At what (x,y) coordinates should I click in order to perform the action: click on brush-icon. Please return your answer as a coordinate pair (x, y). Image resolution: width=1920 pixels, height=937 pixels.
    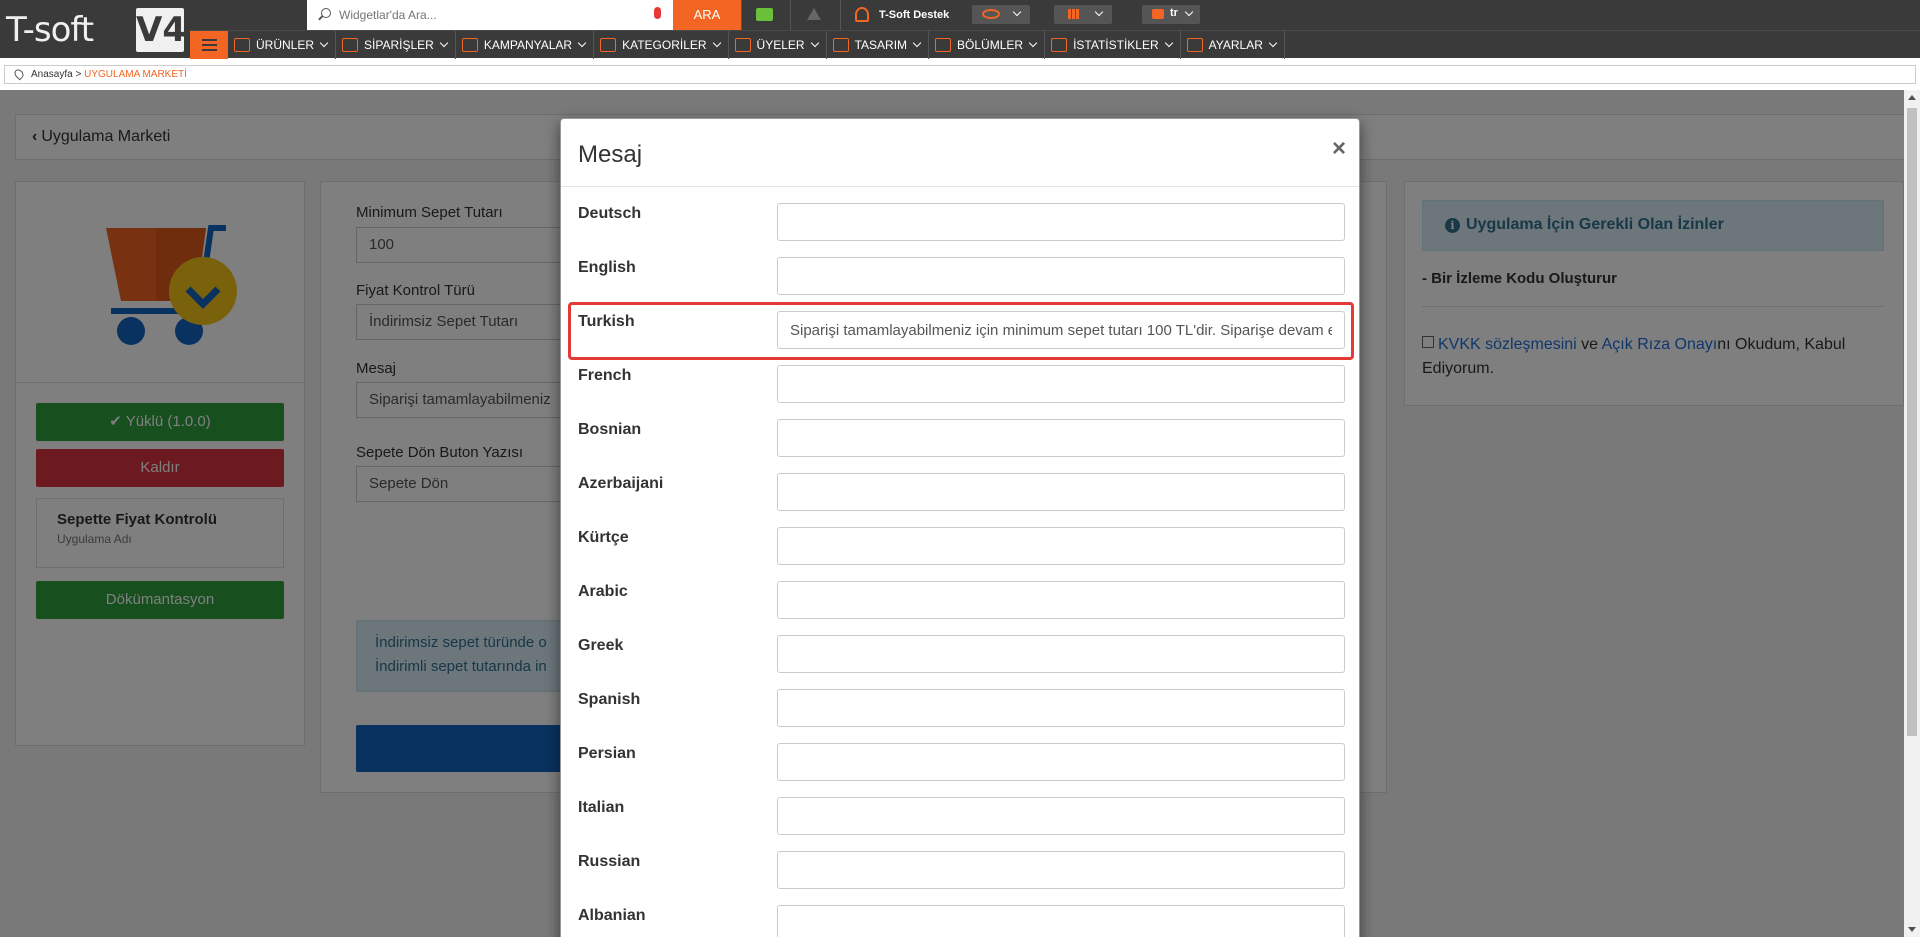
    Looking at the image, I should click on (840, 45).